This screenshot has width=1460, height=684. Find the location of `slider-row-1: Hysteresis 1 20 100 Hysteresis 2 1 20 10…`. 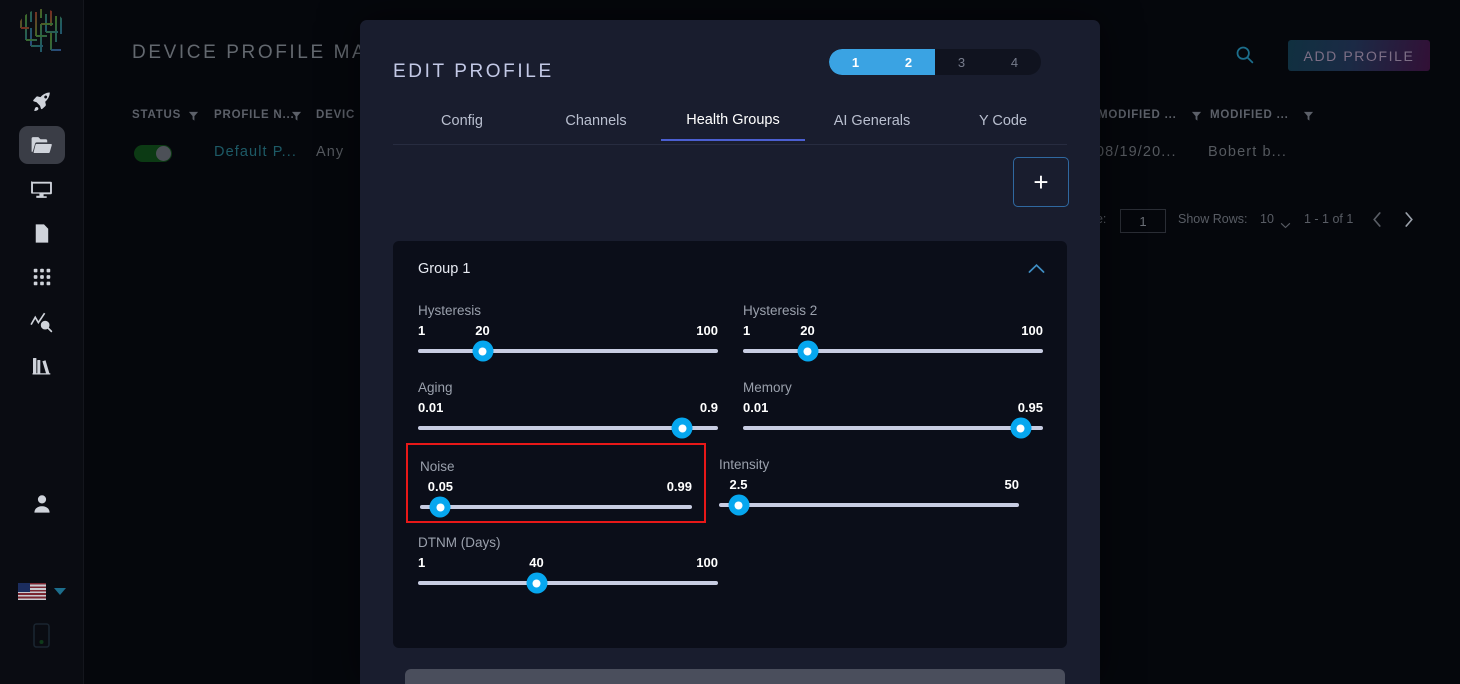

slider-row-1: Hysteresis 1 20 100 Hysteresis 2 1 20 10… is located at coordinates (733, 332).